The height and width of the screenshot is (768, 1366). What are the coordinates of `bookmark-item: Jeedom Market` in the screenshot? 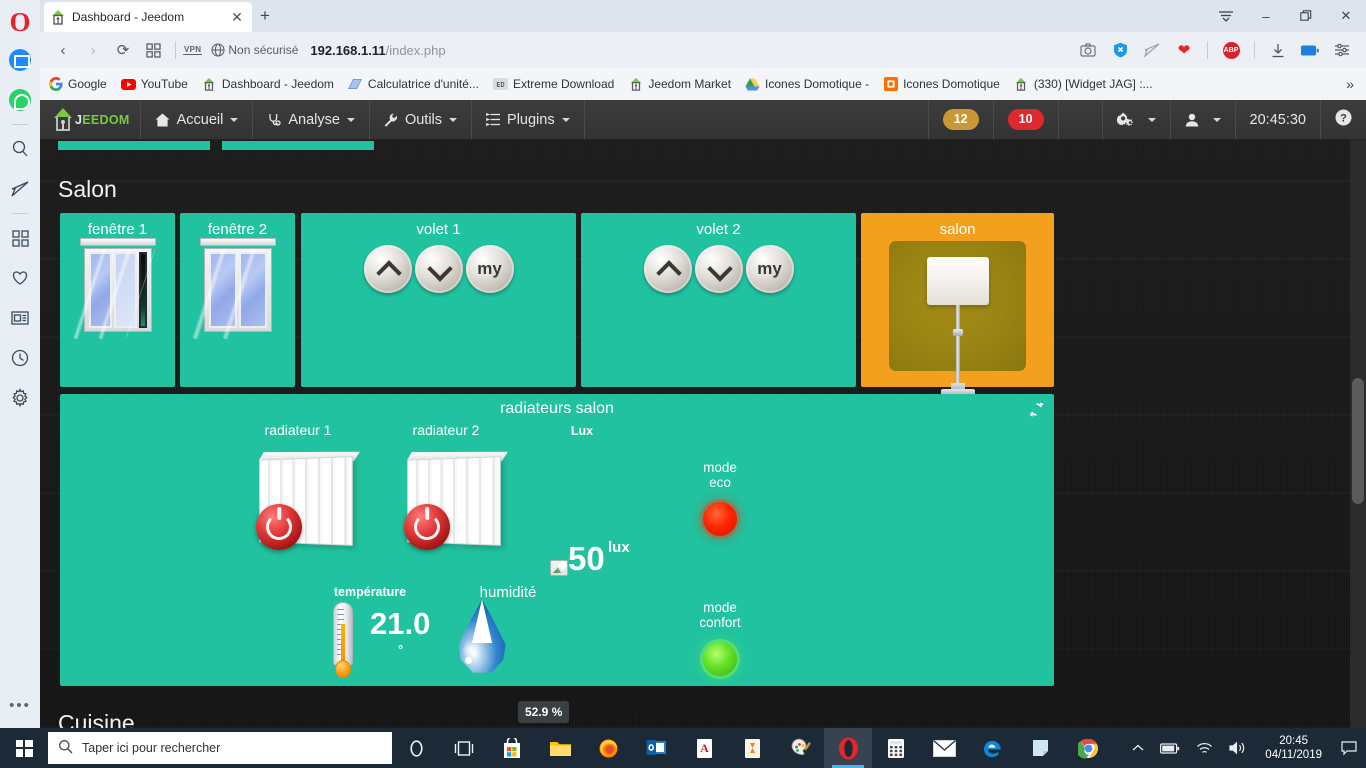 It's located at (679, 84).